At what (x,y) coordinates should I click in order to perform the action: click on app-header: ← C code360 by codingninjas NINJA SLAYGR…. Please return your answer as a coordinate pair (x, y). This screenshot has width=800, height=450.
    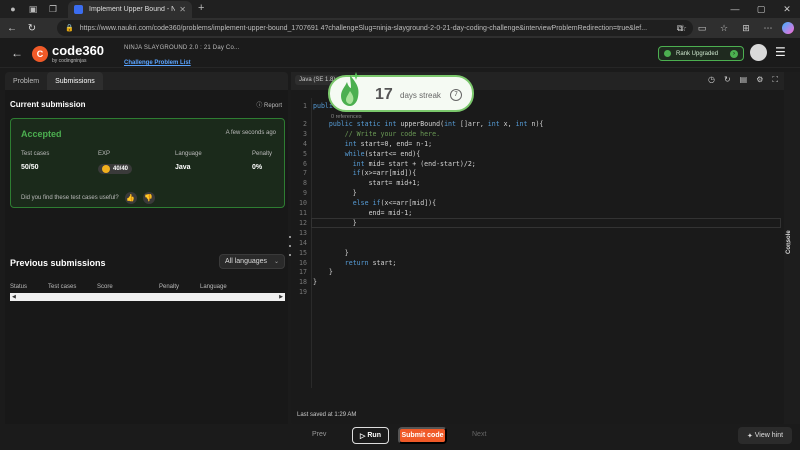
    Looking at the image, I should click on (400, 53).